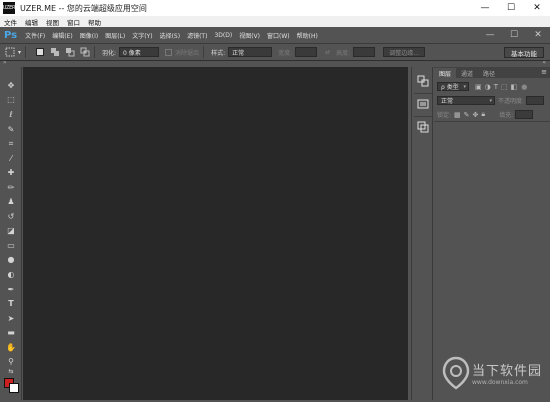 The height and width of the screenshot is (402, 550). Describe the element at coordinates (423, 127) in the screenshot. I see `adjustments-icon` at that location.